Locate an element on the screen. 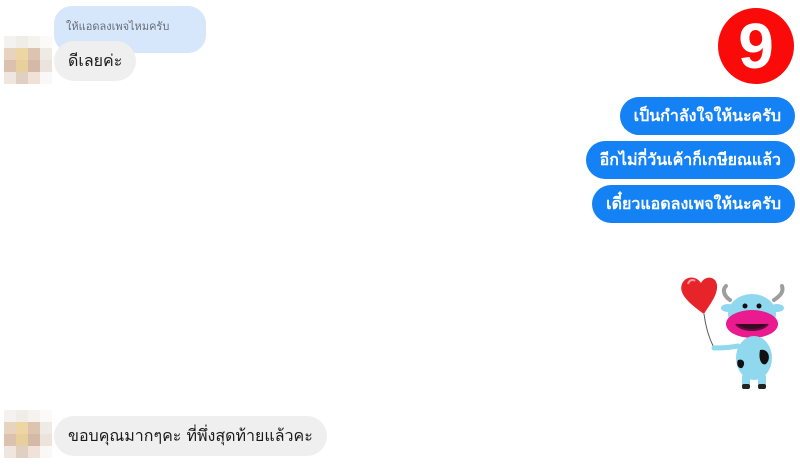 The width and height of the screenshot is (800, 471). message-text: ขอบคุณมากๆคะ ที่พึ่งสุดท้ายแล้วคะ is located at coordinates (190, 435).